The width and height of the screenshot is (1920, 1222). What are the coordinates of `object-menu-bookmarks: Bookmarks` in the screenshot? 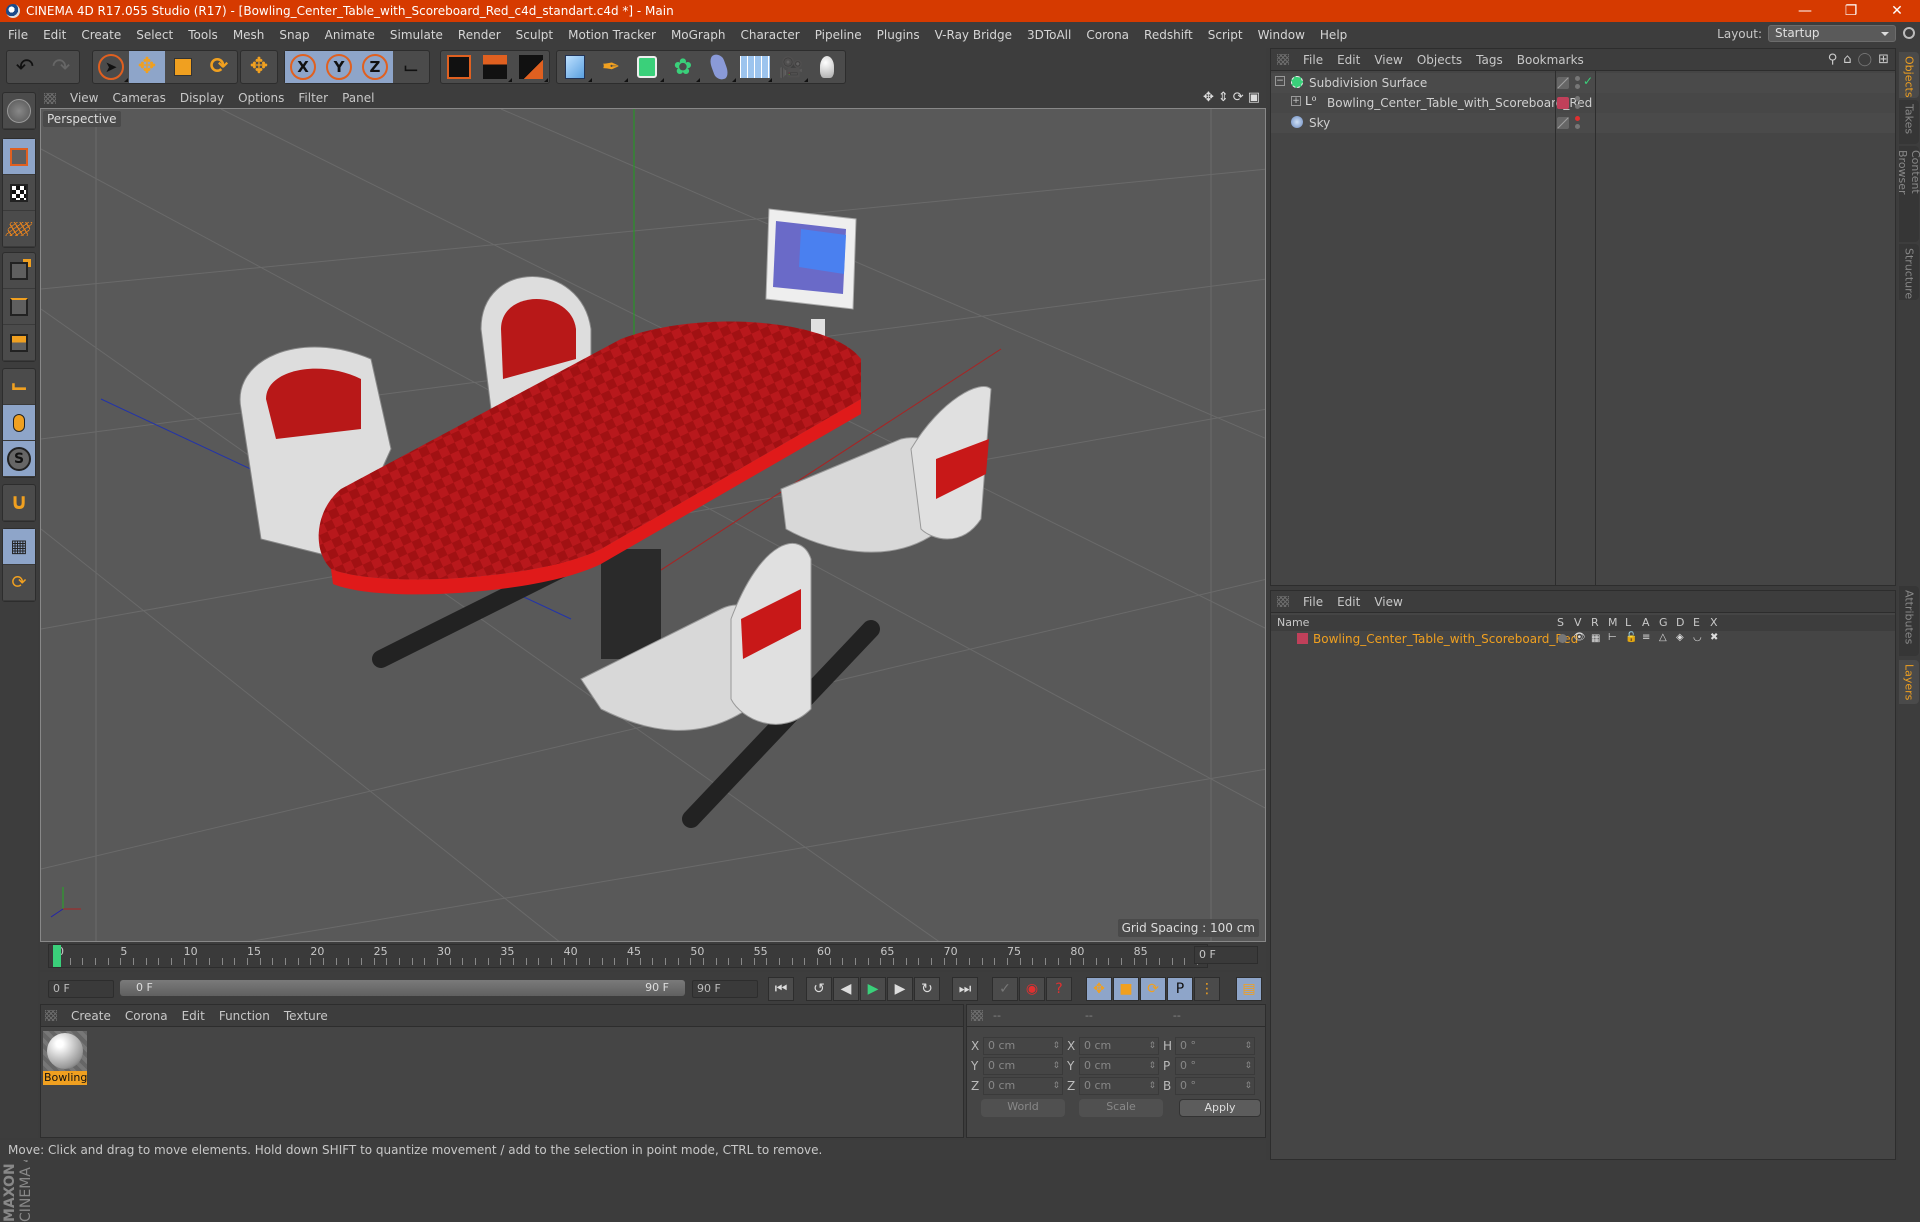 It's located at (1550, 60).